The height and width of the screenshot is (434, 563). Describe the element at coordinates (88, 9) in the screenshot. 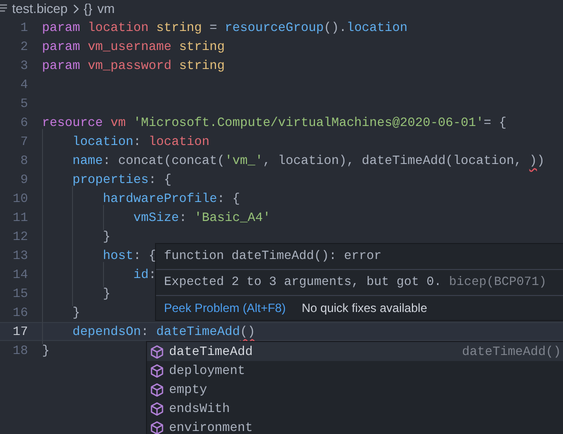

I see `symbol-glyph: {}` at that location.